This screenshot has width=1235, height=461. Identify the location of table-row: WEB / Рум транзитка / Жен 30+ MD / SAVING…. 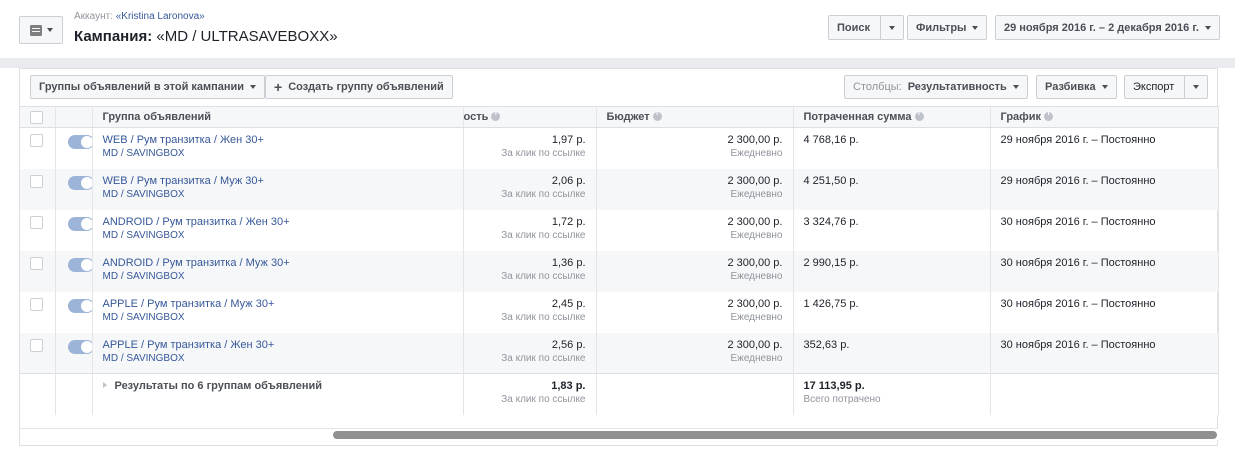
(619, 148).